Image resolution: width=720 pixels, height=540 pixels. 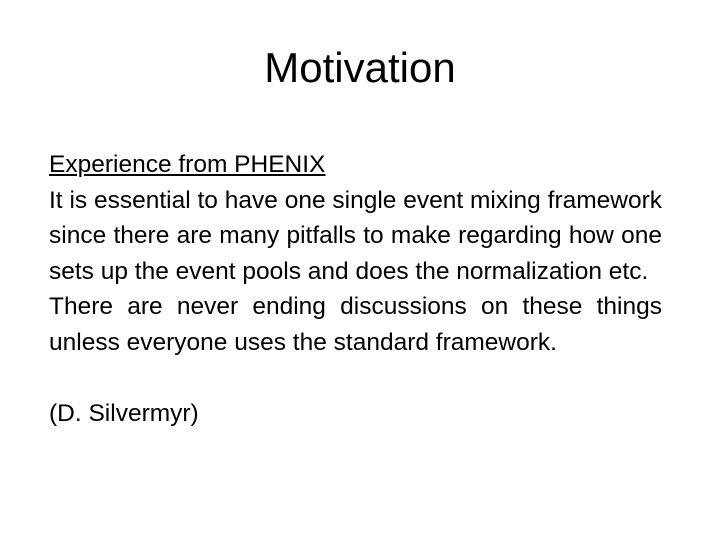 What do you see at coordinates (187, 164) in the screenshot?
I see `section-heading: Experience from PHENIX` at bounding box center [187, 164].